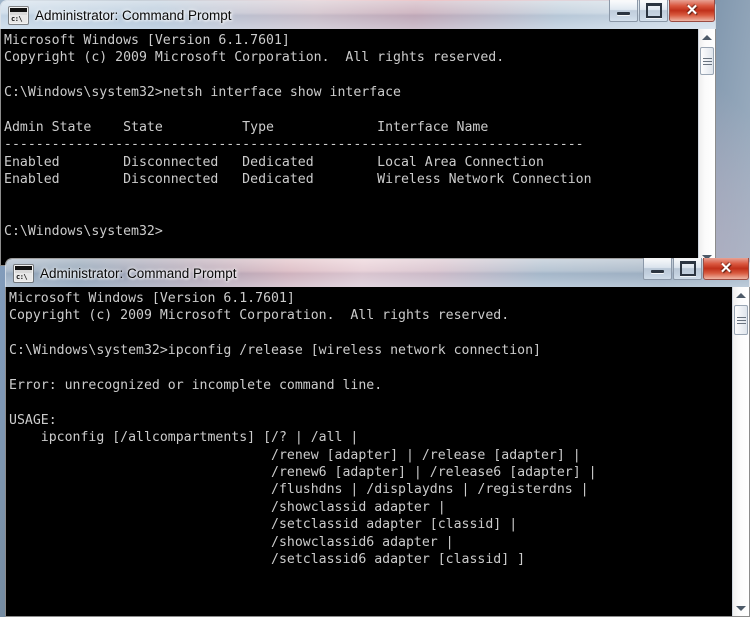 This screenshot has width=750, height=617. I want to click on scroll-down-button, so click(741, 608).